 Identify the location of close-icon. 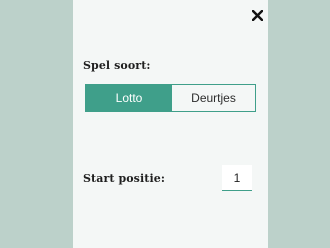
(257, 15).